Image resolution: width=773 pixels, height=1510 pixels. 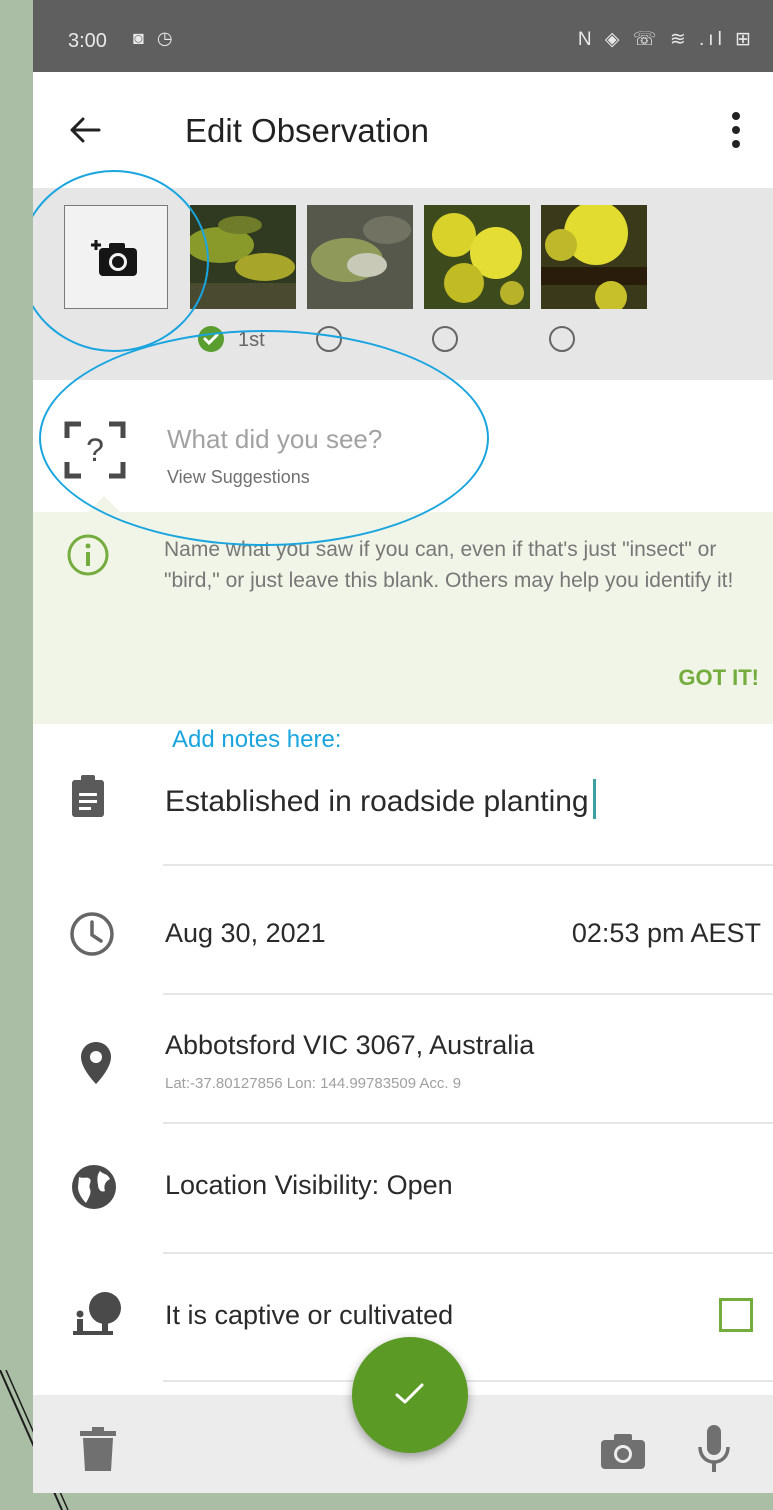 What do you see at coordinates (666, 39) in the screenshot?
I see `system-status-icons: N ◈ ☏ ≋ .ıl ⊞` at bounding box center [666, 39].